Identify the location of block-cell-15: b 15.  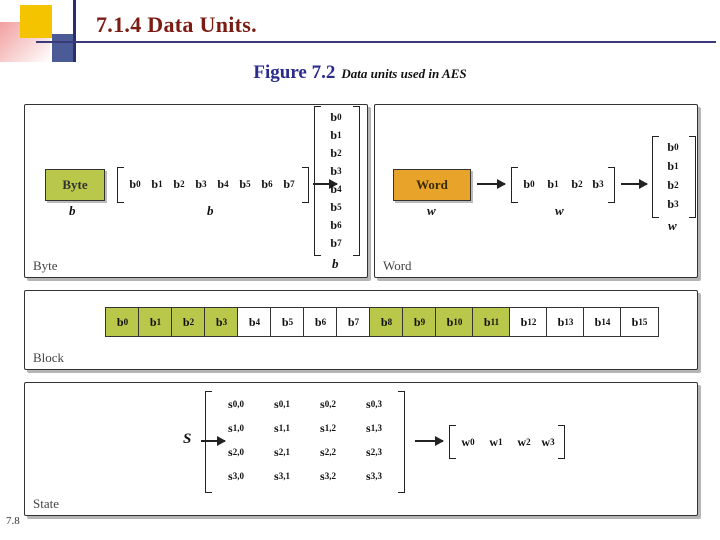
(639, 322).